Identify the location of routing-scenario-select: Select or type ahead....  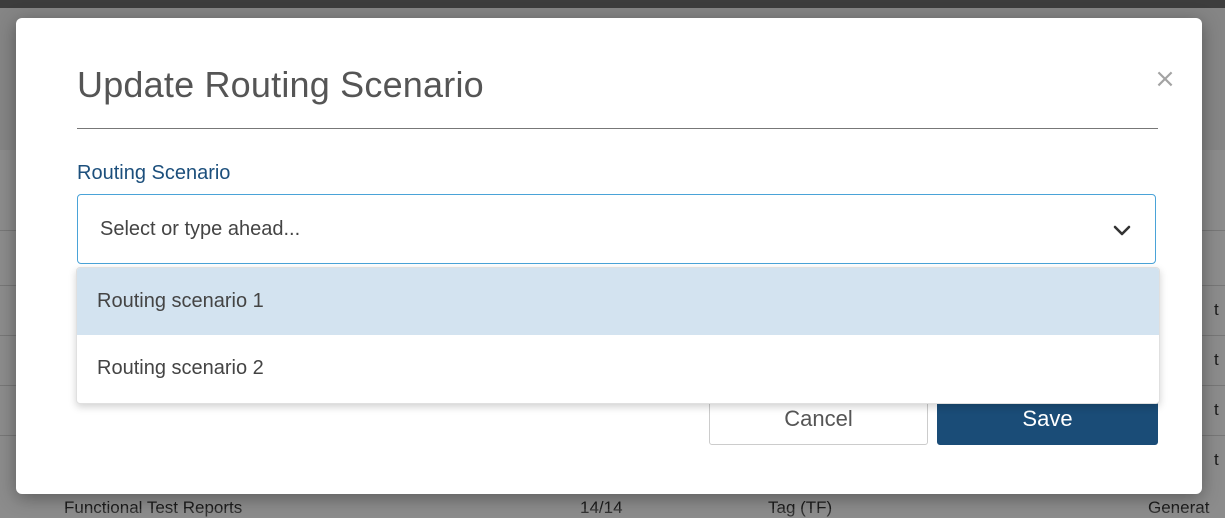
(616, 229).